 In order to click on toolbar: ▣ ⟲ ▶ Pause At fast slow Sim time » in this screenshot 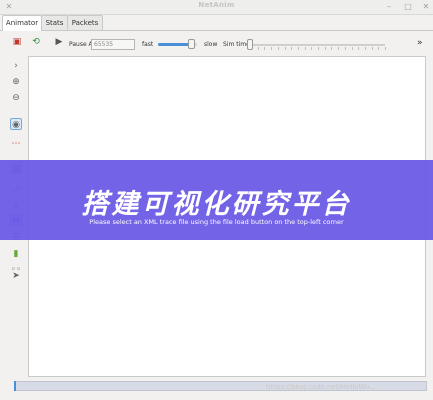, I will do `click(216, 43)`.